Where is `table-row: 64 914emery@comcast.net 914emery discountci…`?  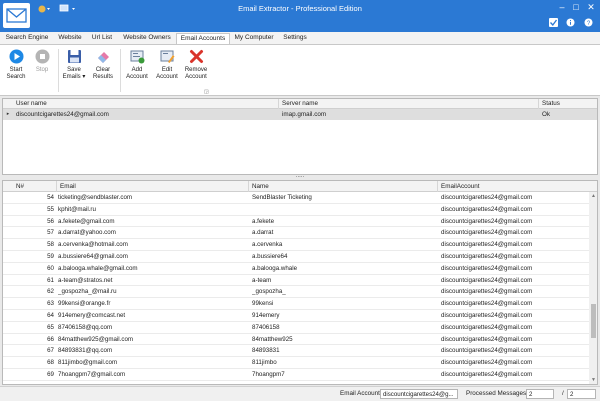 table-row: 64 914emery@comcast.net 914emery discountci… is located at coordinates (296, 316).